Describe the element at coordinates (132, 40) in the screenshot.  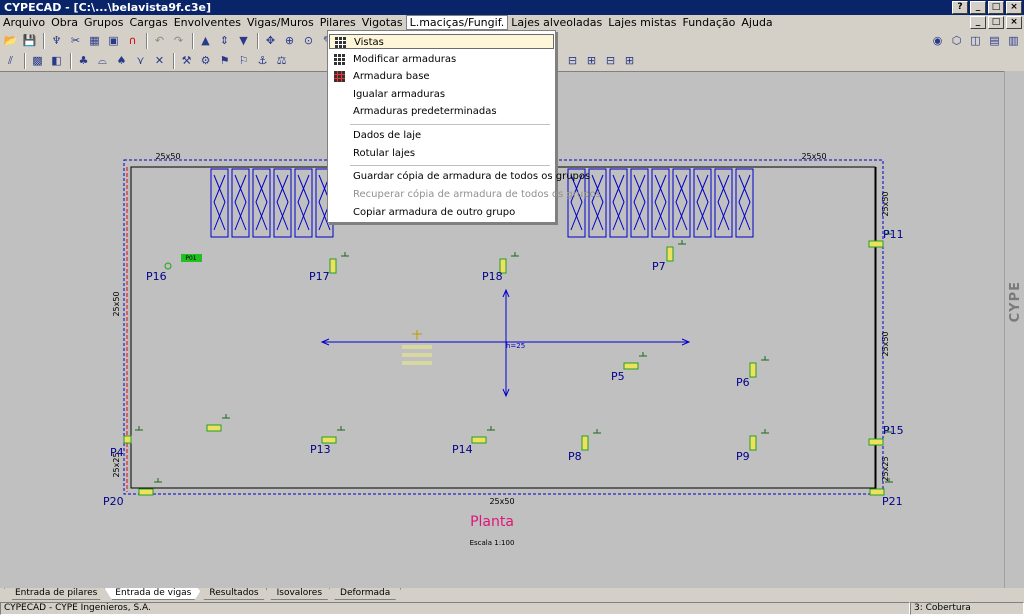
I see `magnet-icon: ∩` at that location.